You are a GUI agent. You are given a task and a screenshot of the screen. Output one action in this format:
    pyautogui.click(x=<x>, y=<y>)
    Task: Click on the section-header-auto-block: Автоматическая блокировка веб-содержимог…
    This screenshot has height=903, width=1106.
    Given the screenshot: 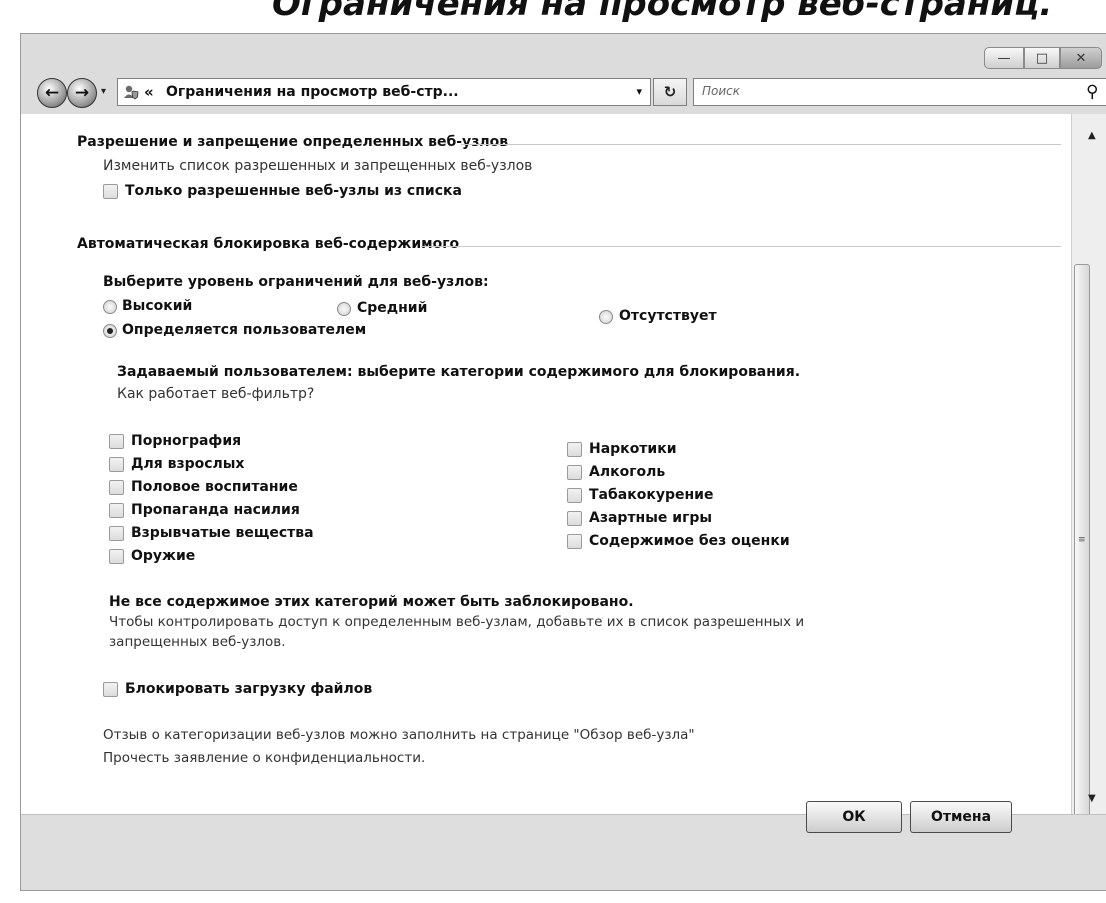 What is the action you would take?
    pyautogui.click(x=268, y=244)
    